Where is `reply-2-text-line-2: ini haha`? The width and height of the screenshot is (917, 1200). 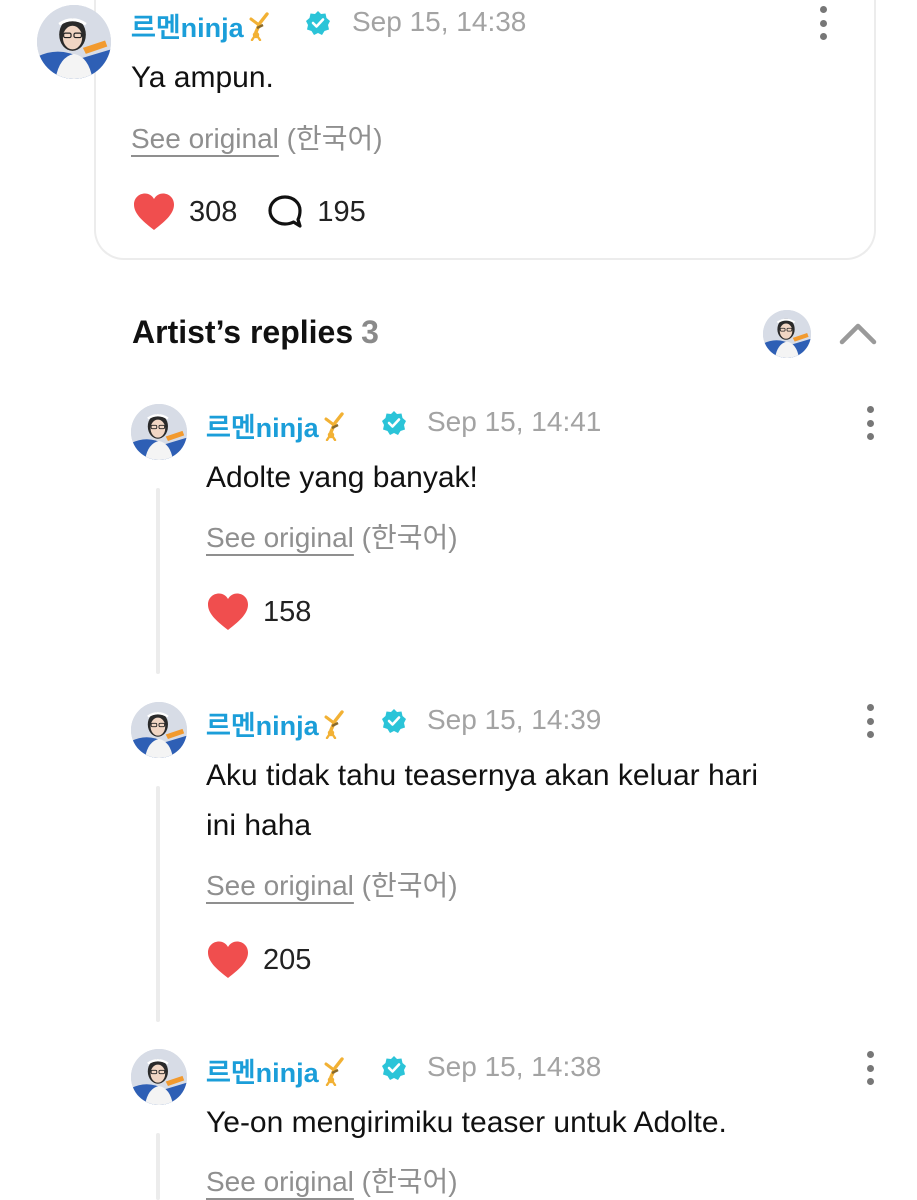
reply-2-text-line-2: ini haha is located at coordinates (259, 825).